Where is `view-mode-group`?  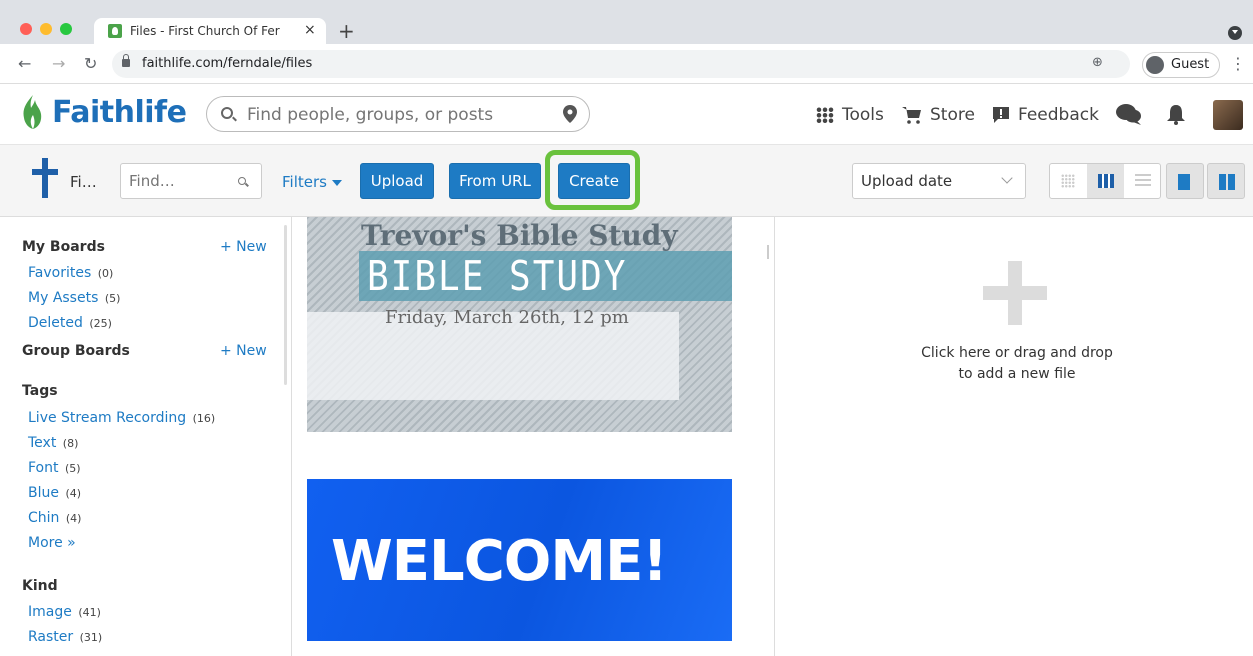
view-mode-group is located at coordinates (1105, 181).